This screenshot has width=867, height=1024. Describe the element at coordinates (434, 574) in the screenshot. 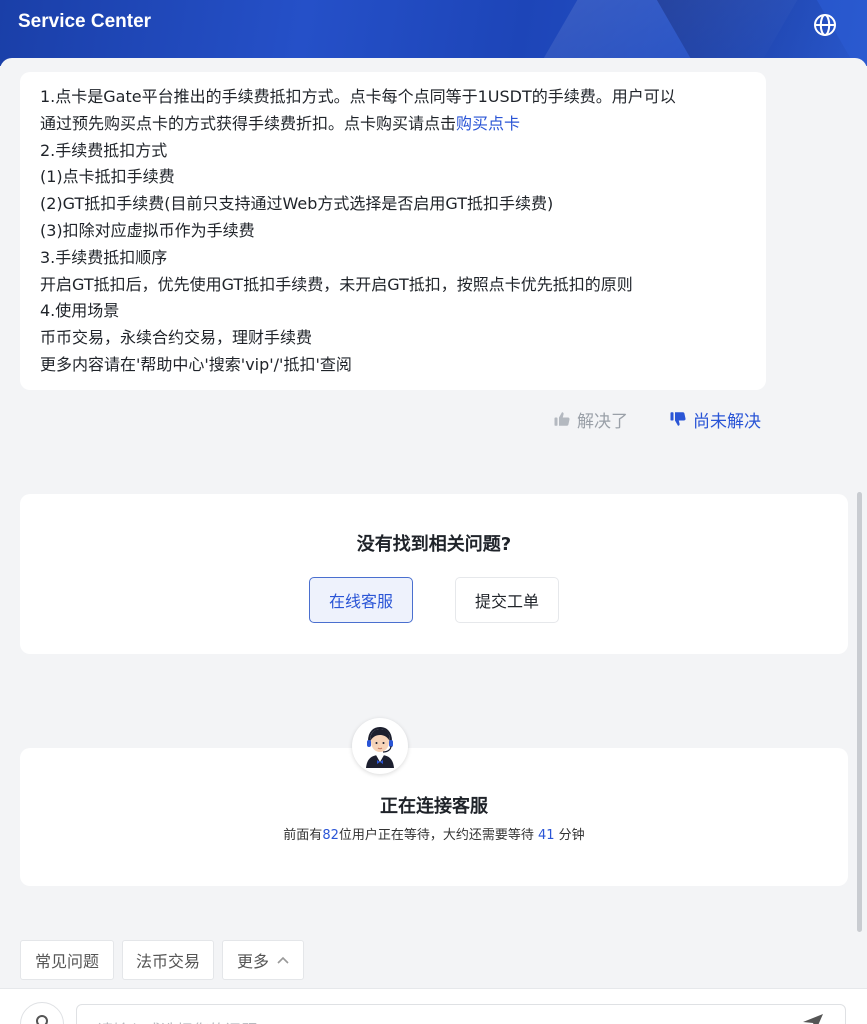

I see `not-found-card: 没有找到相关问题? 在线客服 提交工单` at that location.